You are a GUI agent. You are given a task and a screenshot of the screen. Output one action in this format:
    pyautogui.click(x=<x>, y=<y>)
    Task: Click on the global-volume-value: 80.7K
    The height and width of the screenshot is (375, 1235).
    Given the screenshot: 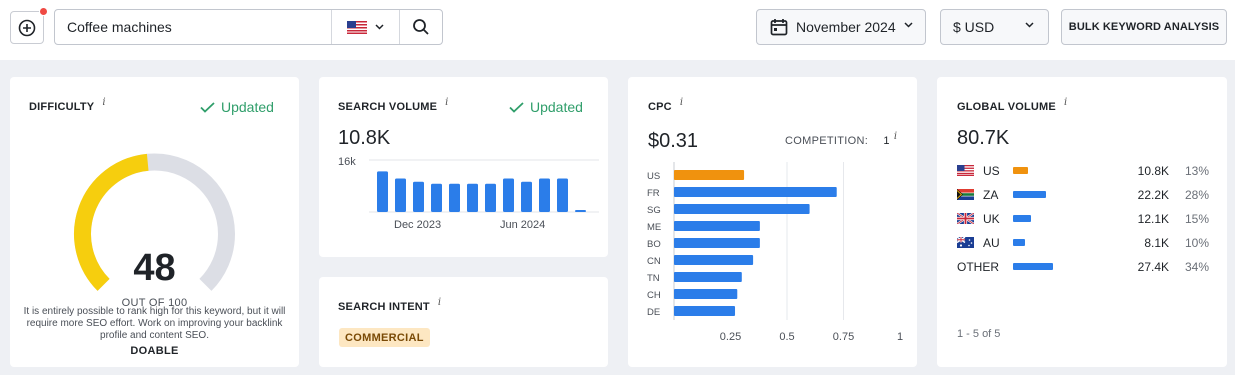 What is the action you would take?
    pyautogui.click(x=983, y=138)
    